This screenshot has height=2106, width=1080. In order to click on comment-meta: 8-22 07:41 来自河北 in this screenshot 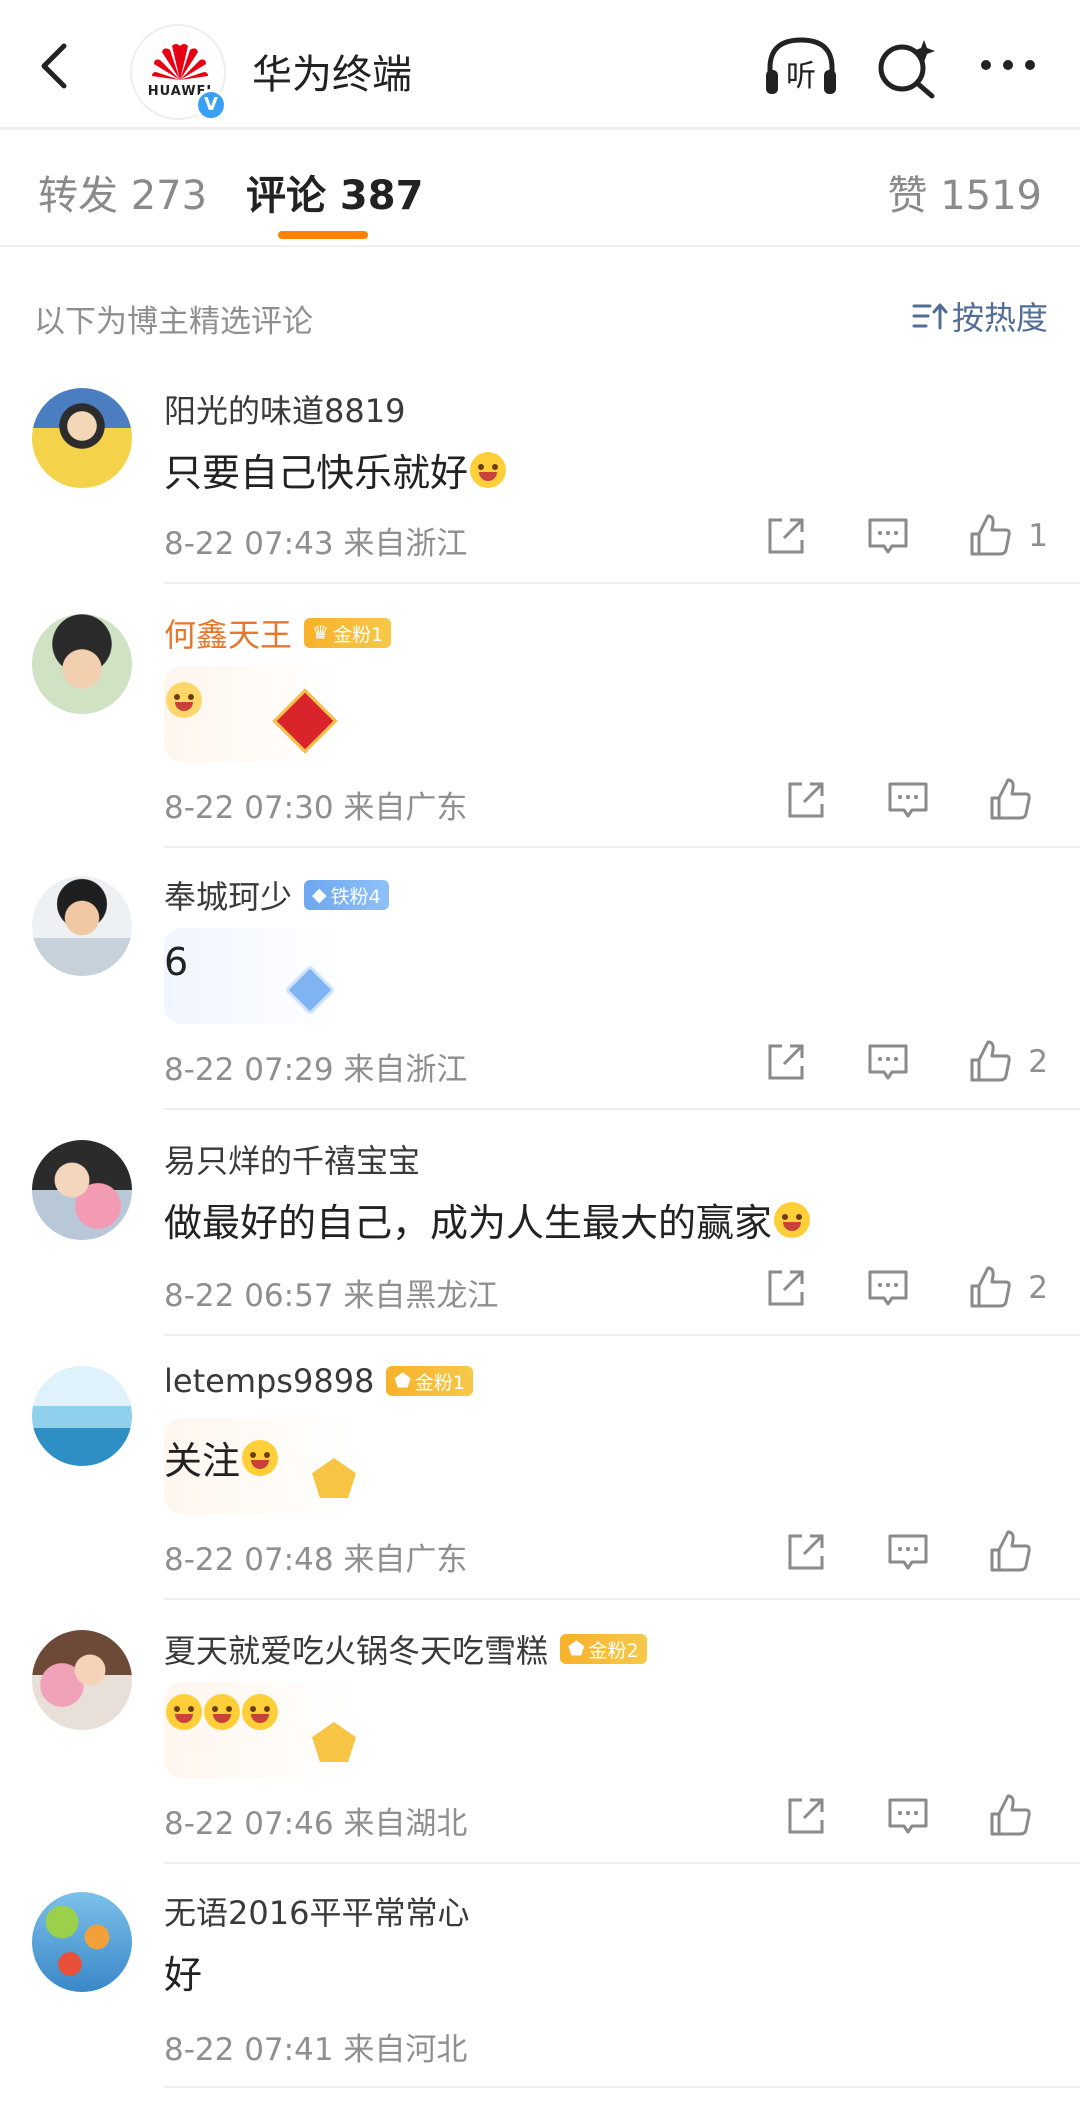, I will do `click(316, 2050)`.